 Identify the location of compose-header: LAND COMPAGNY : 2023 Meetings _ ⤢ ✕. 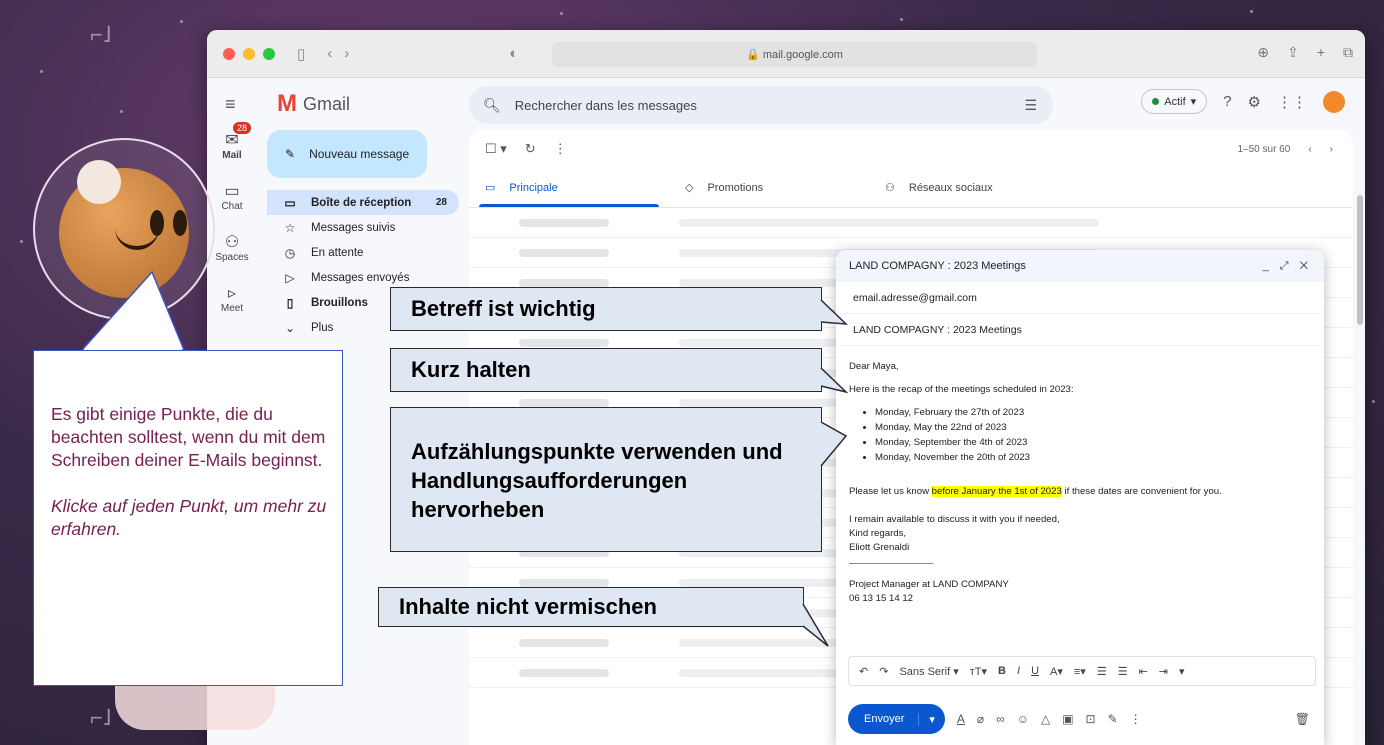
(1080, 266).